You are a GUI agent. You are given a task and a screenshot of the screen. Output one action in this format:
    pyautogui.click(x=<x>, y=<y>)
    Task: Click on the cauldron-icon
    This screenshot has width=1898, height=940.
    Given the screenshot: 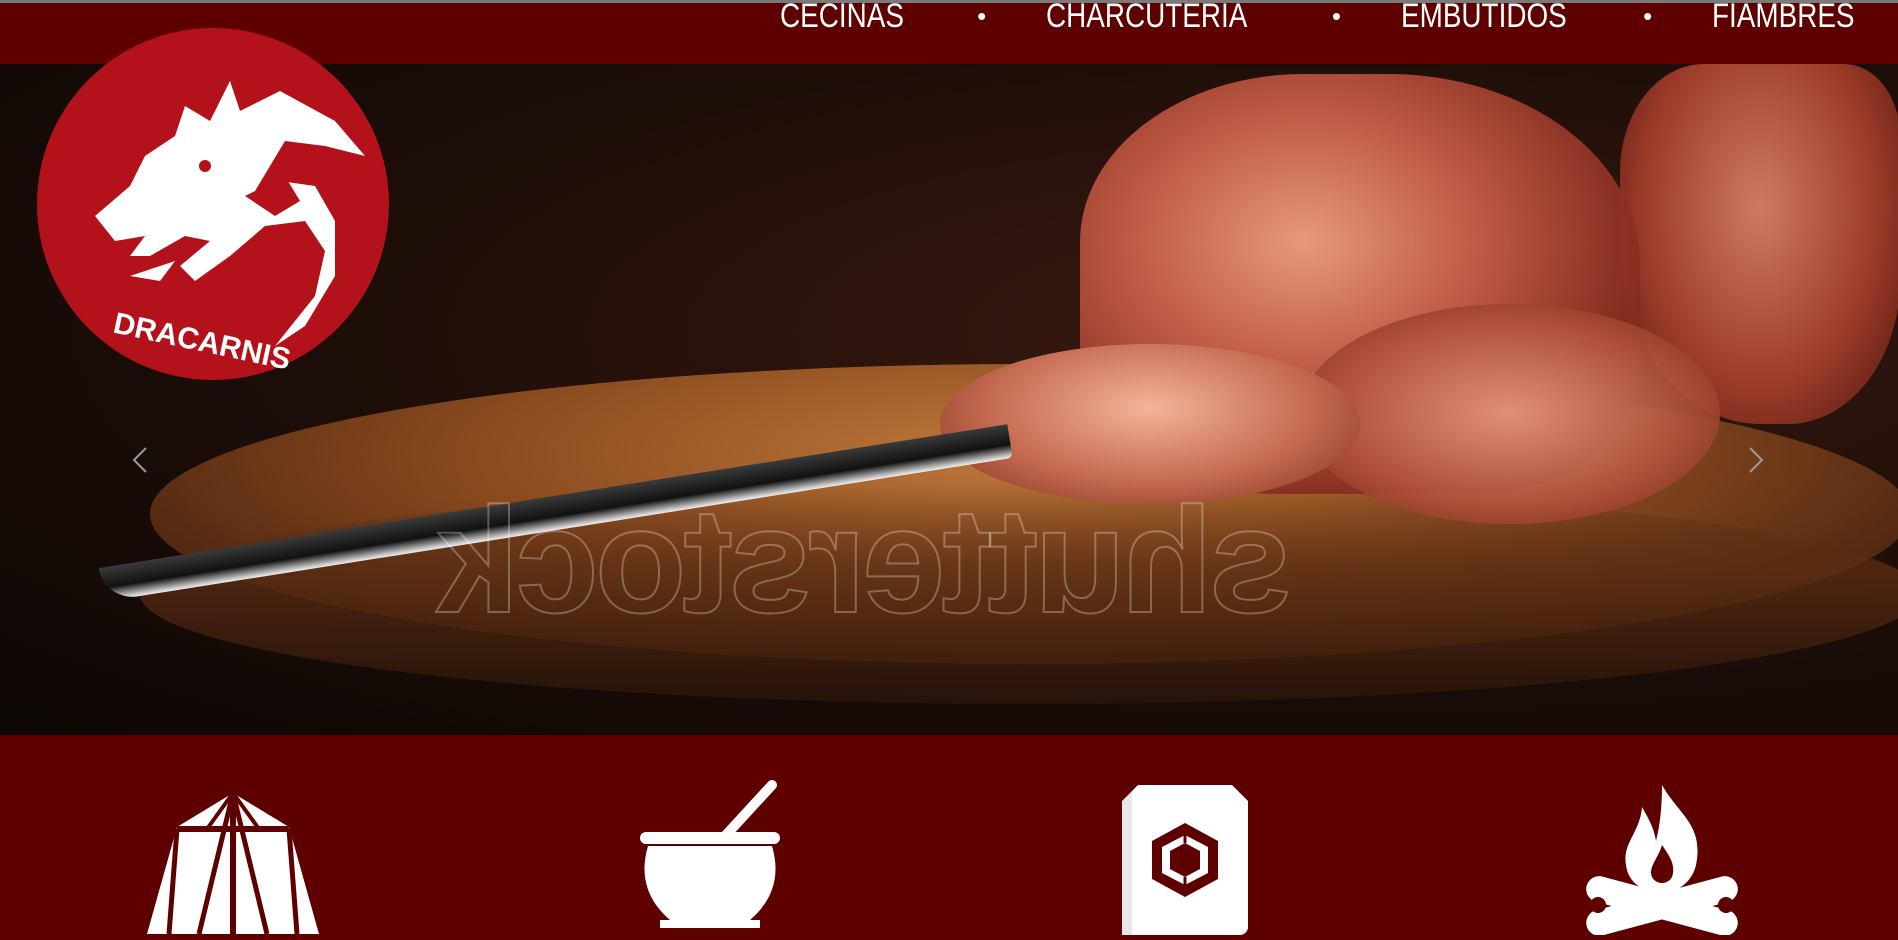 What is the action you would take?
    pyautogui.click(x=710, y=859)
    